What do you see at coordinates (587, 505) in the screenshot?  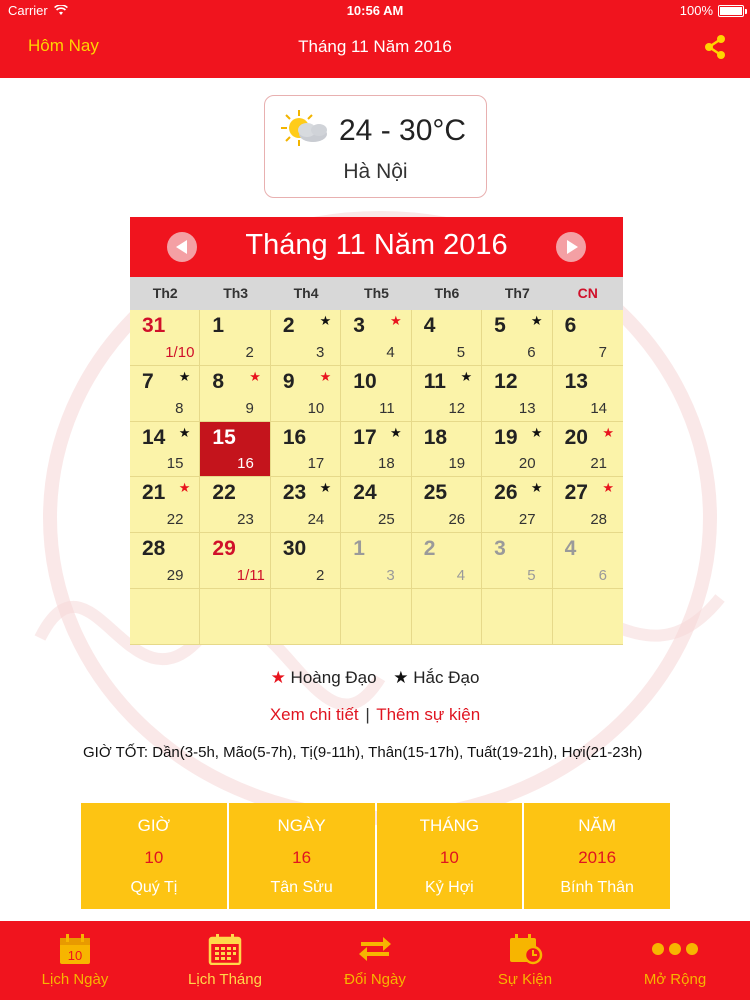 I see `calendar-day-cell: 27 28 ★` at bounding box center [587, 505].